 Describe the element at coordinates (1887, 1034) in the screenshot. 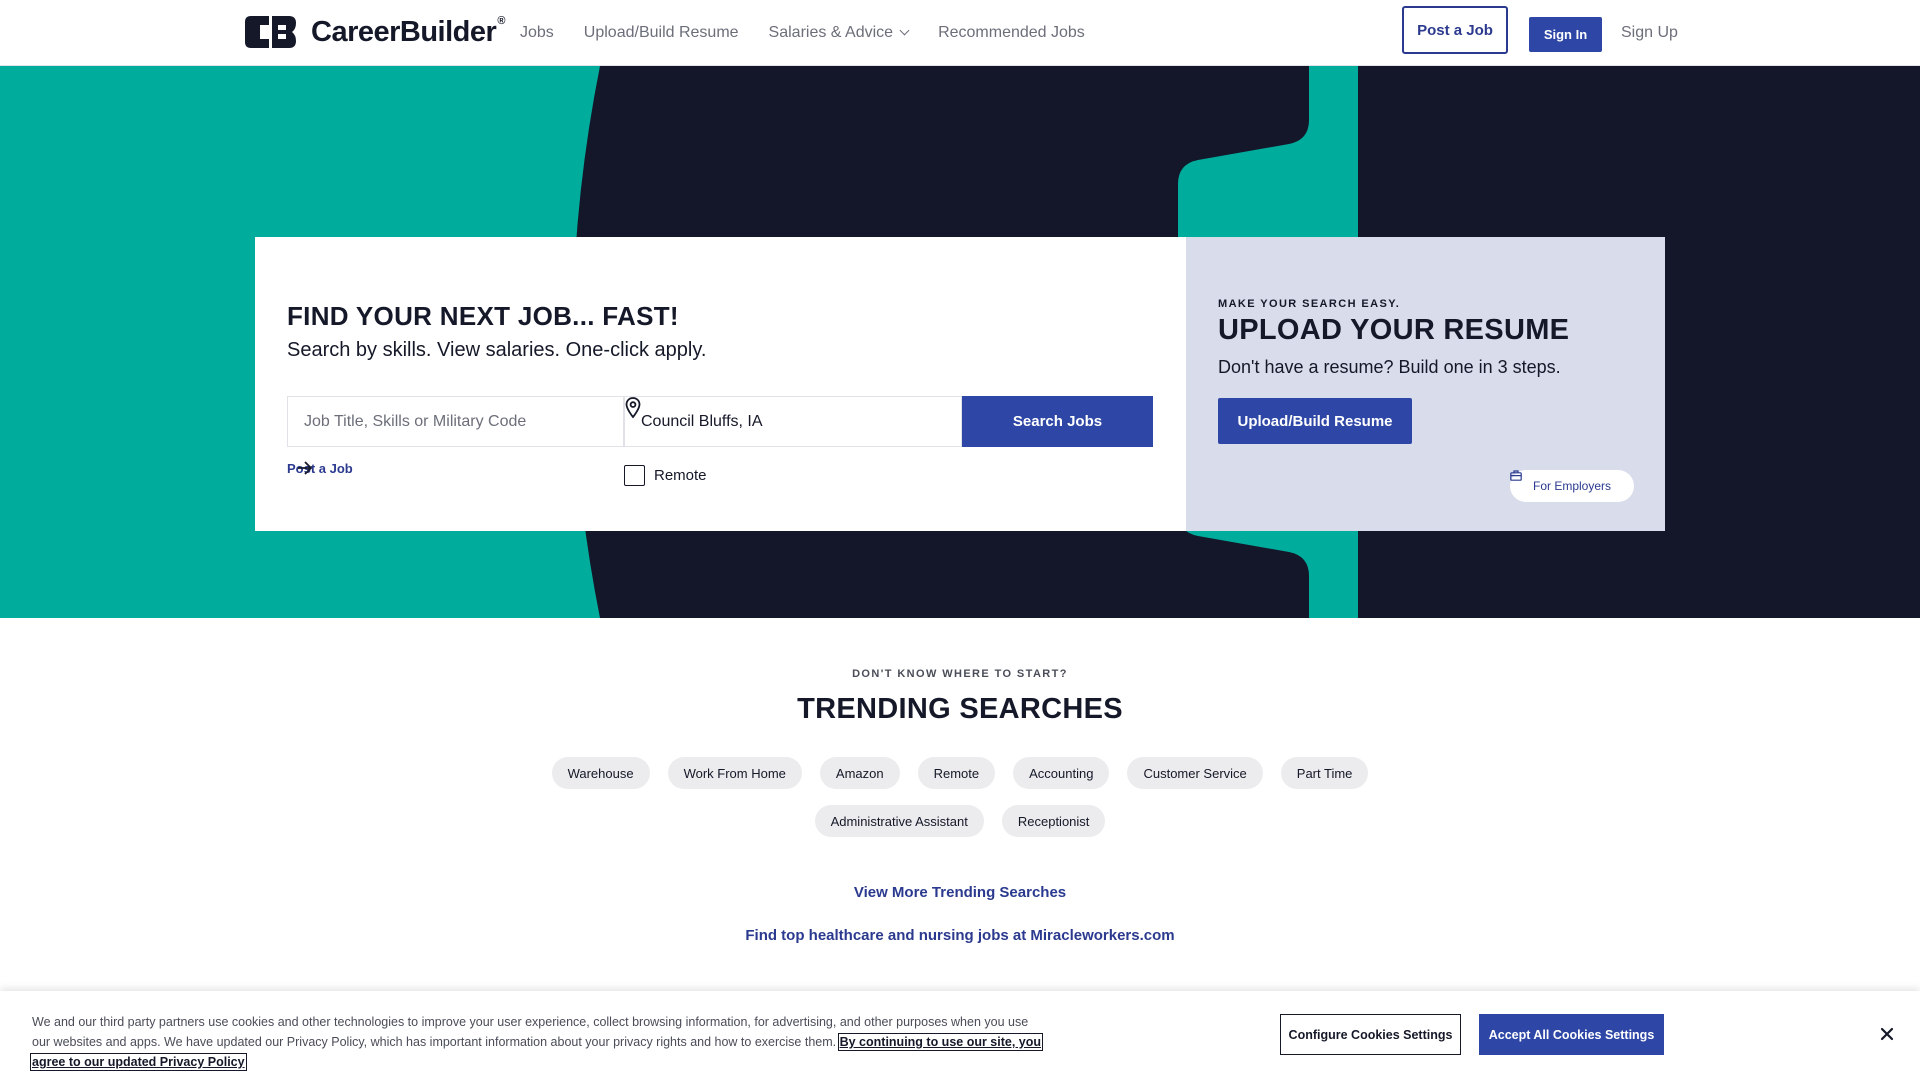

I see `close-icon` at that location.